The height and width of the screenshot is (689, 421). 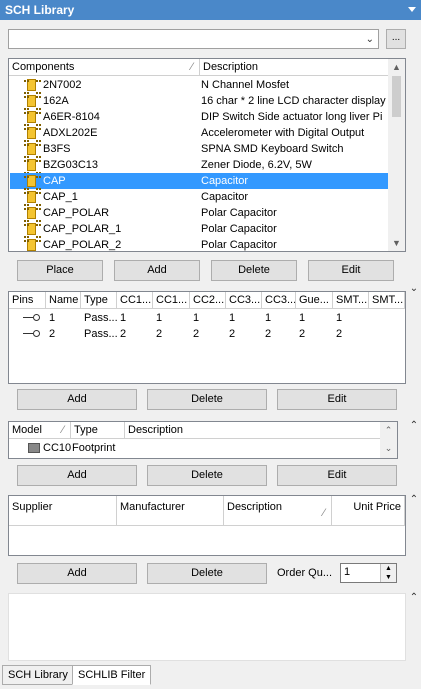 What do you see at coordinates (60, 197) in the screenshot?
I see `component-name: CAP_1` at bounding box center [60, 197].